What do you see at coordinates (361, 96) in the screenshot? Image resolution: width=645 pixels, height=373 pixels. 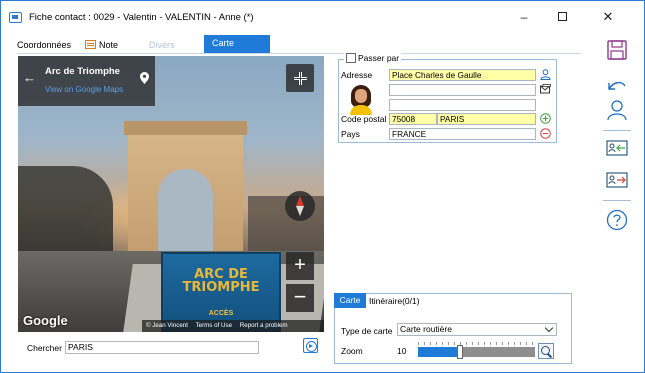 I see `avatar-face` at bounding box center [361, 96].